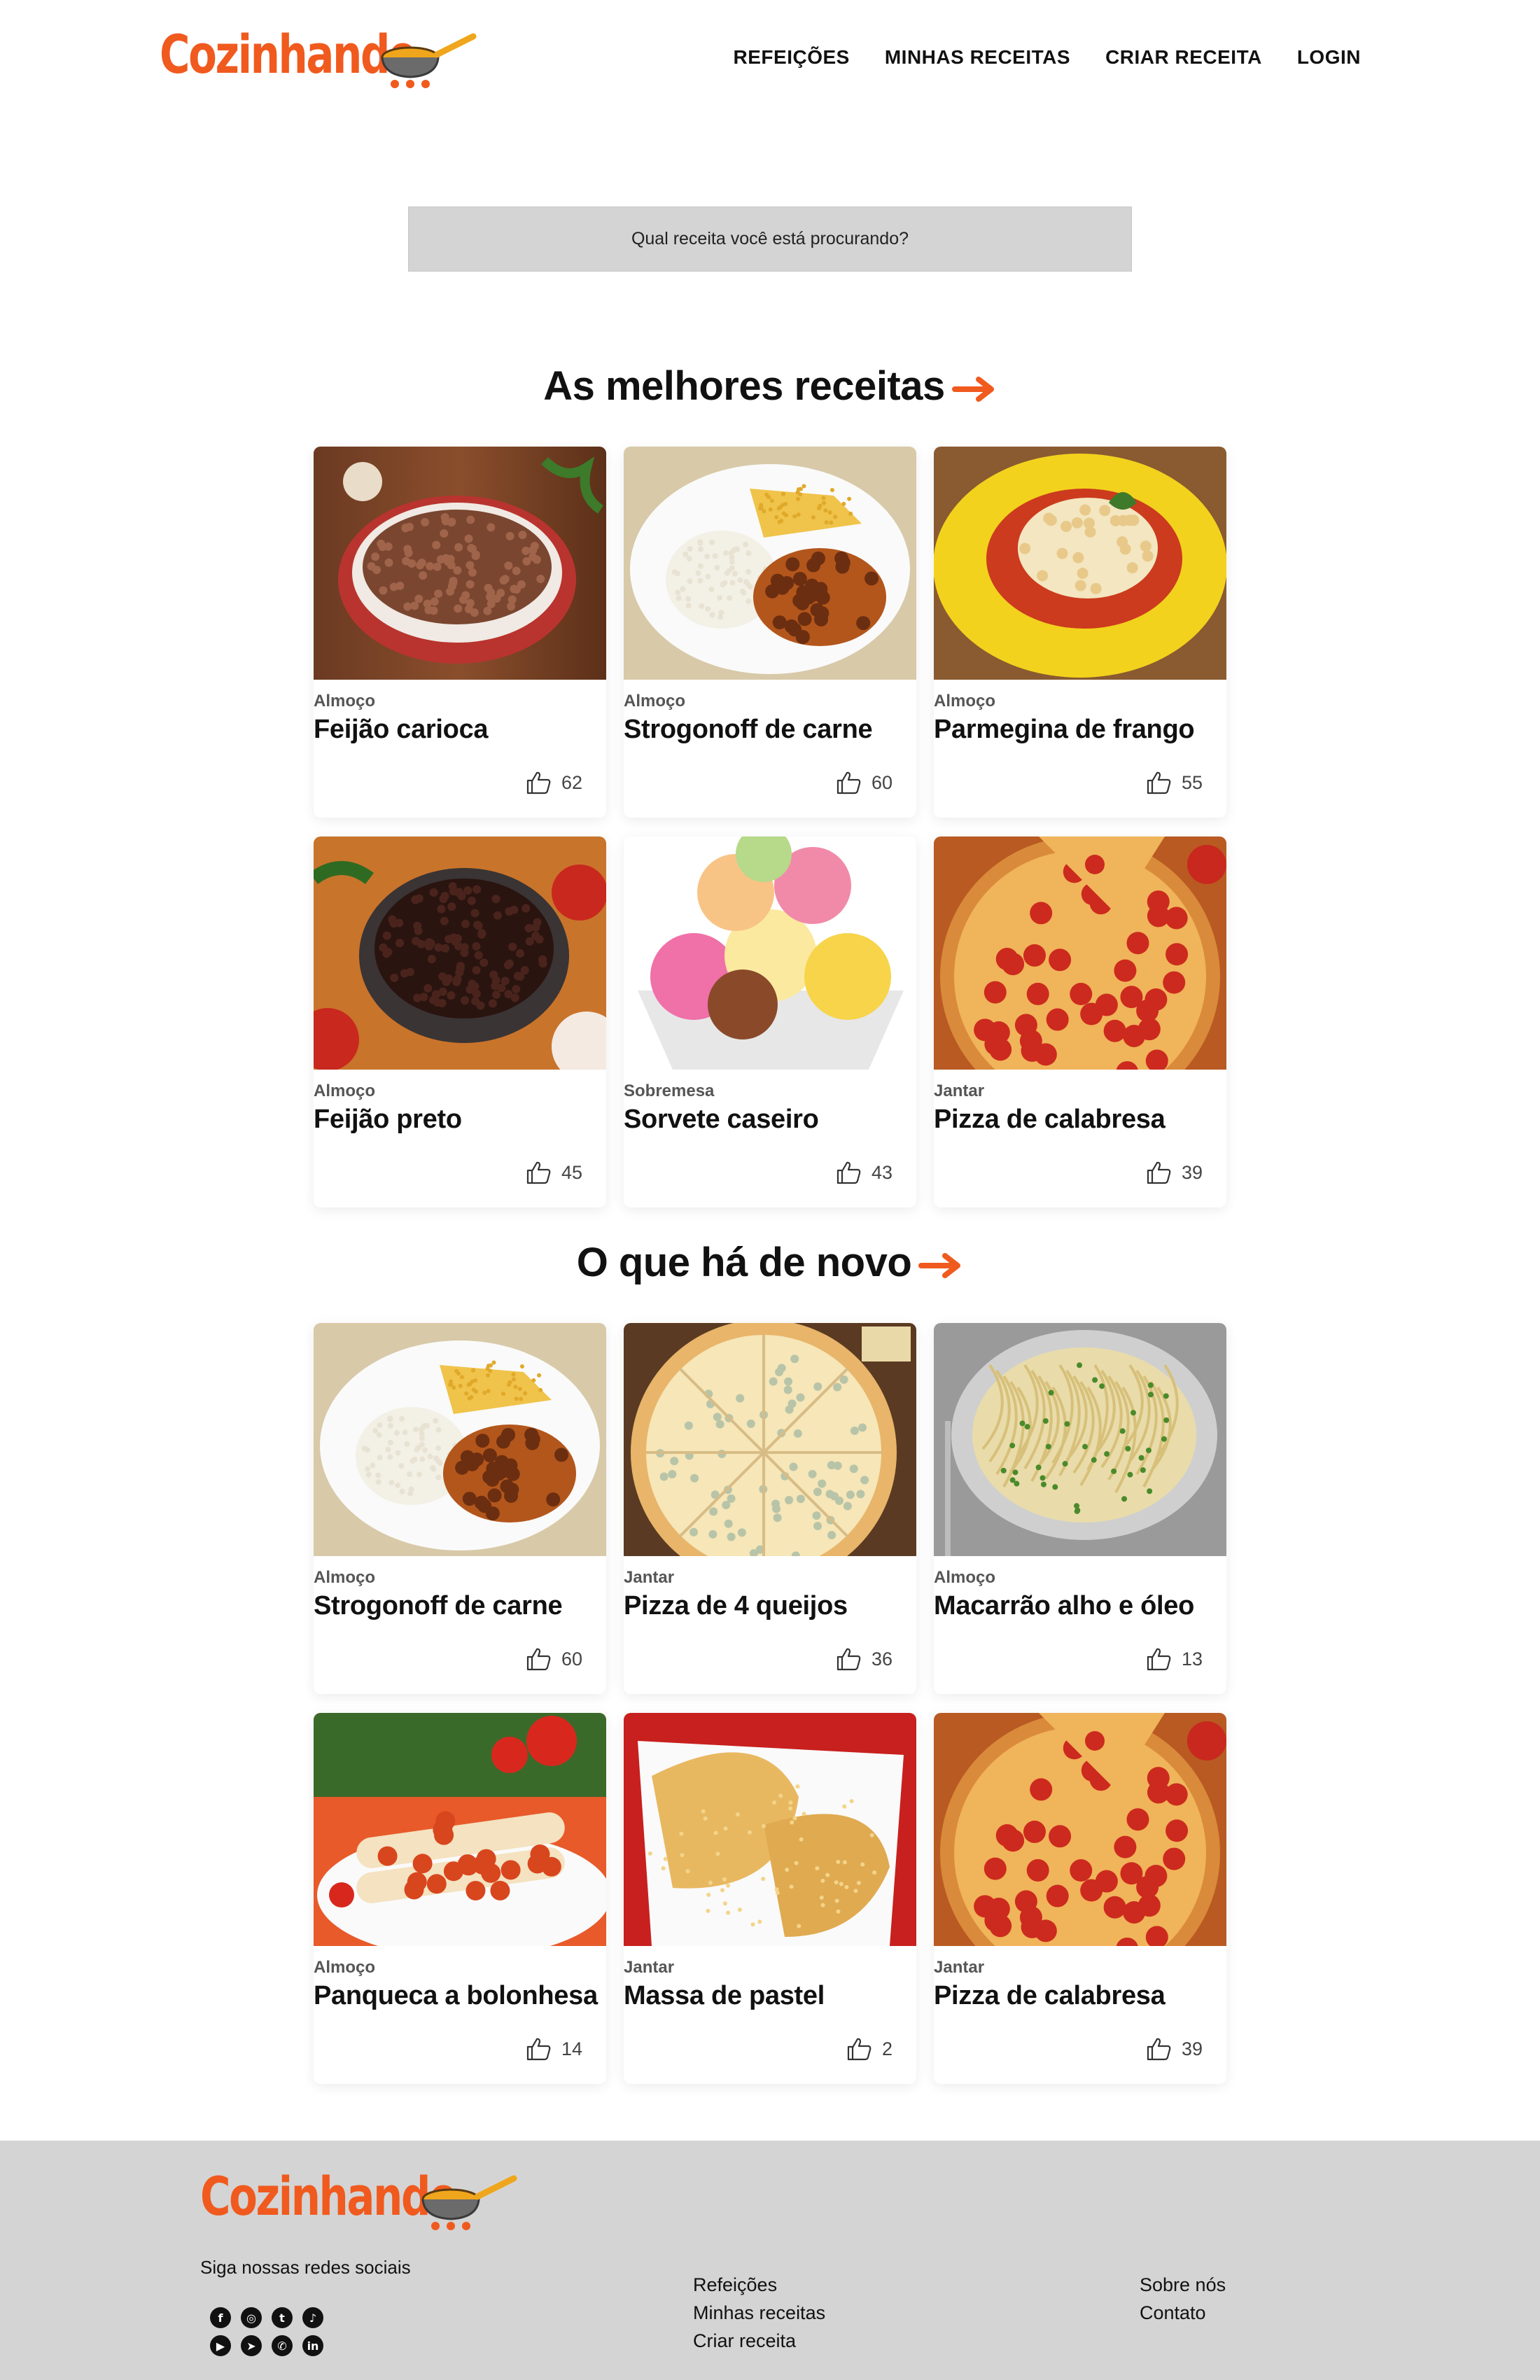 Image resolution: width=1540 pixels, height=2380 pixels. What do you see at coordinates (282, 2317) in the screenshot?
I see `twitter-icon: t` at bounding box center [282, 2317].